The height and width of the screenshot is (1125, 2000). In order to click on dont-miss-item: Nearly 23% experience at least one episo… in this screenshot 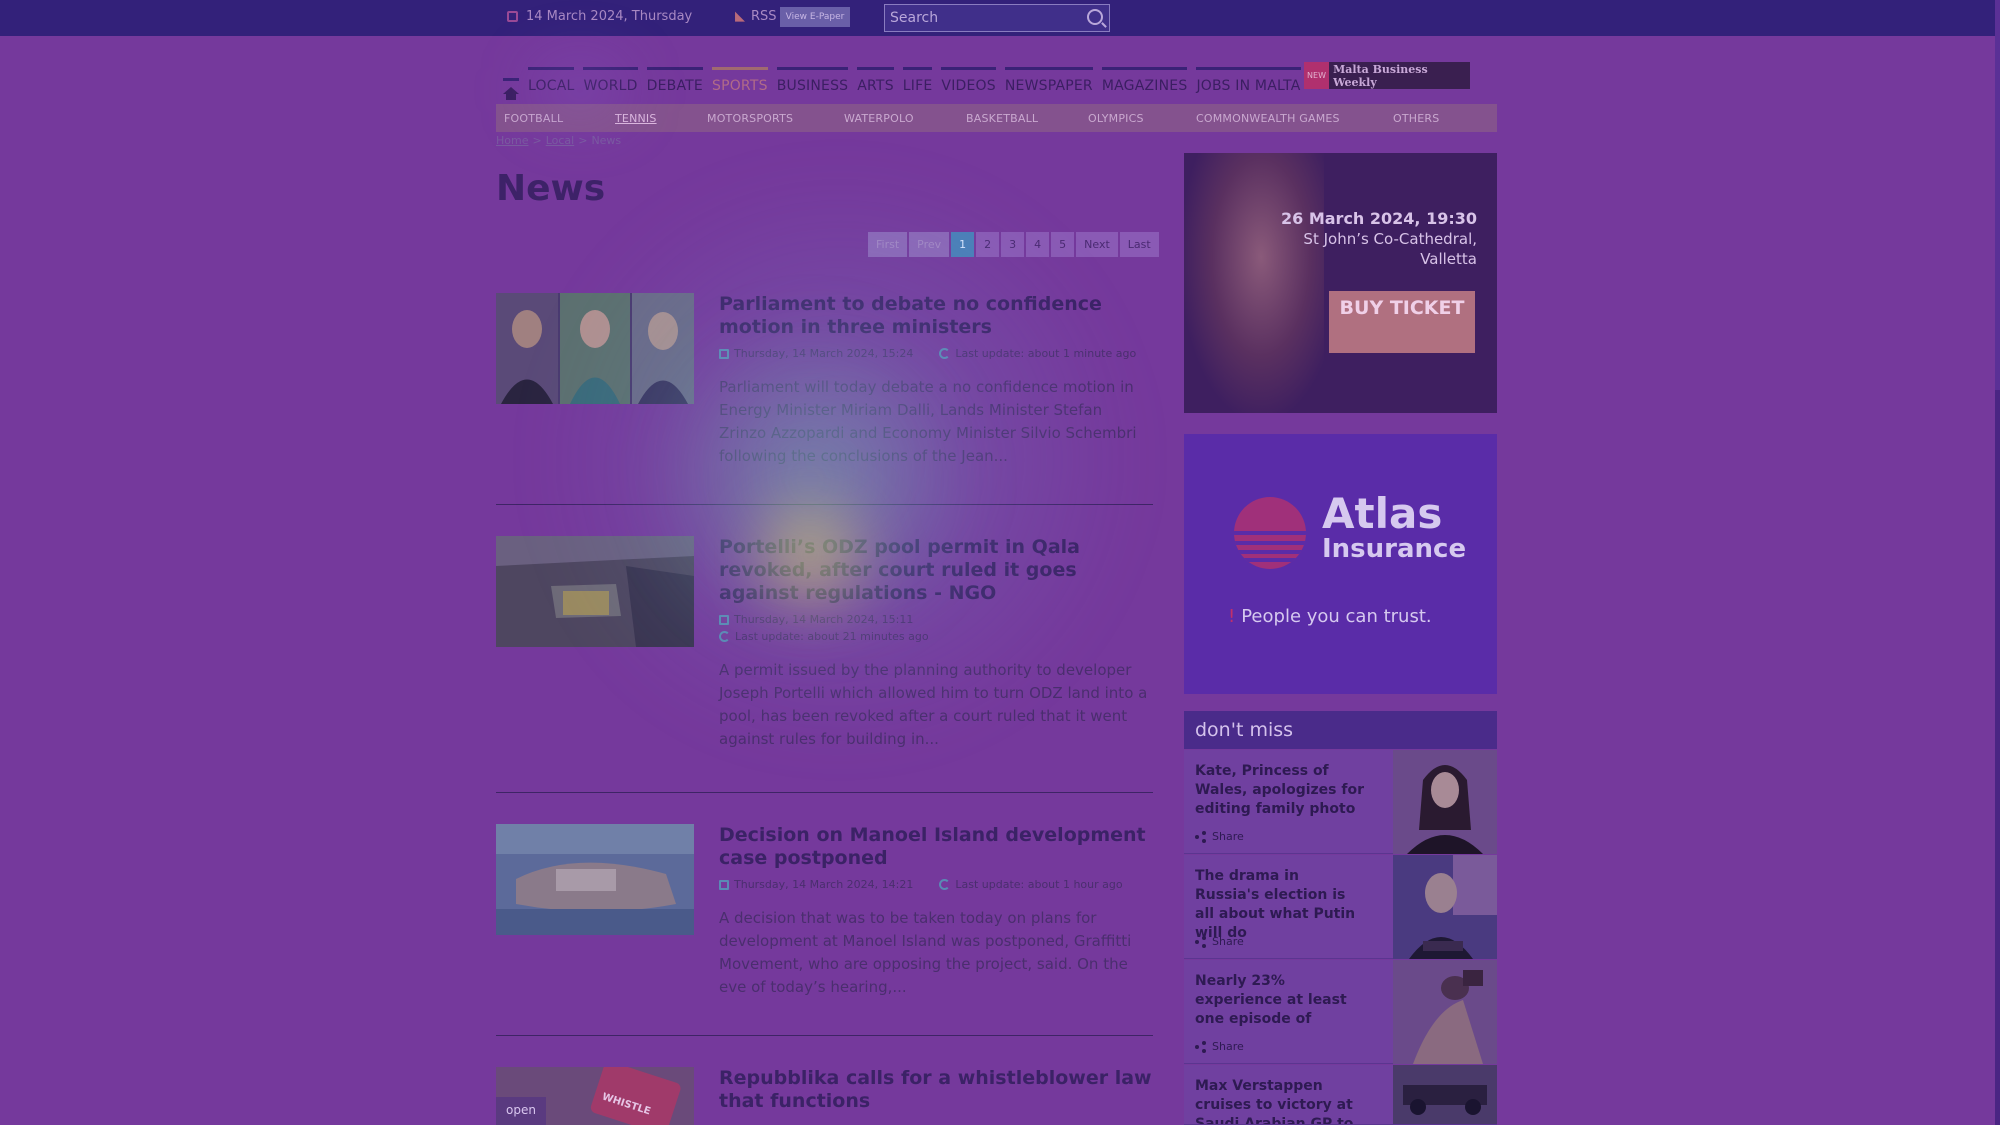, I will do `click(1340, 1012)`.